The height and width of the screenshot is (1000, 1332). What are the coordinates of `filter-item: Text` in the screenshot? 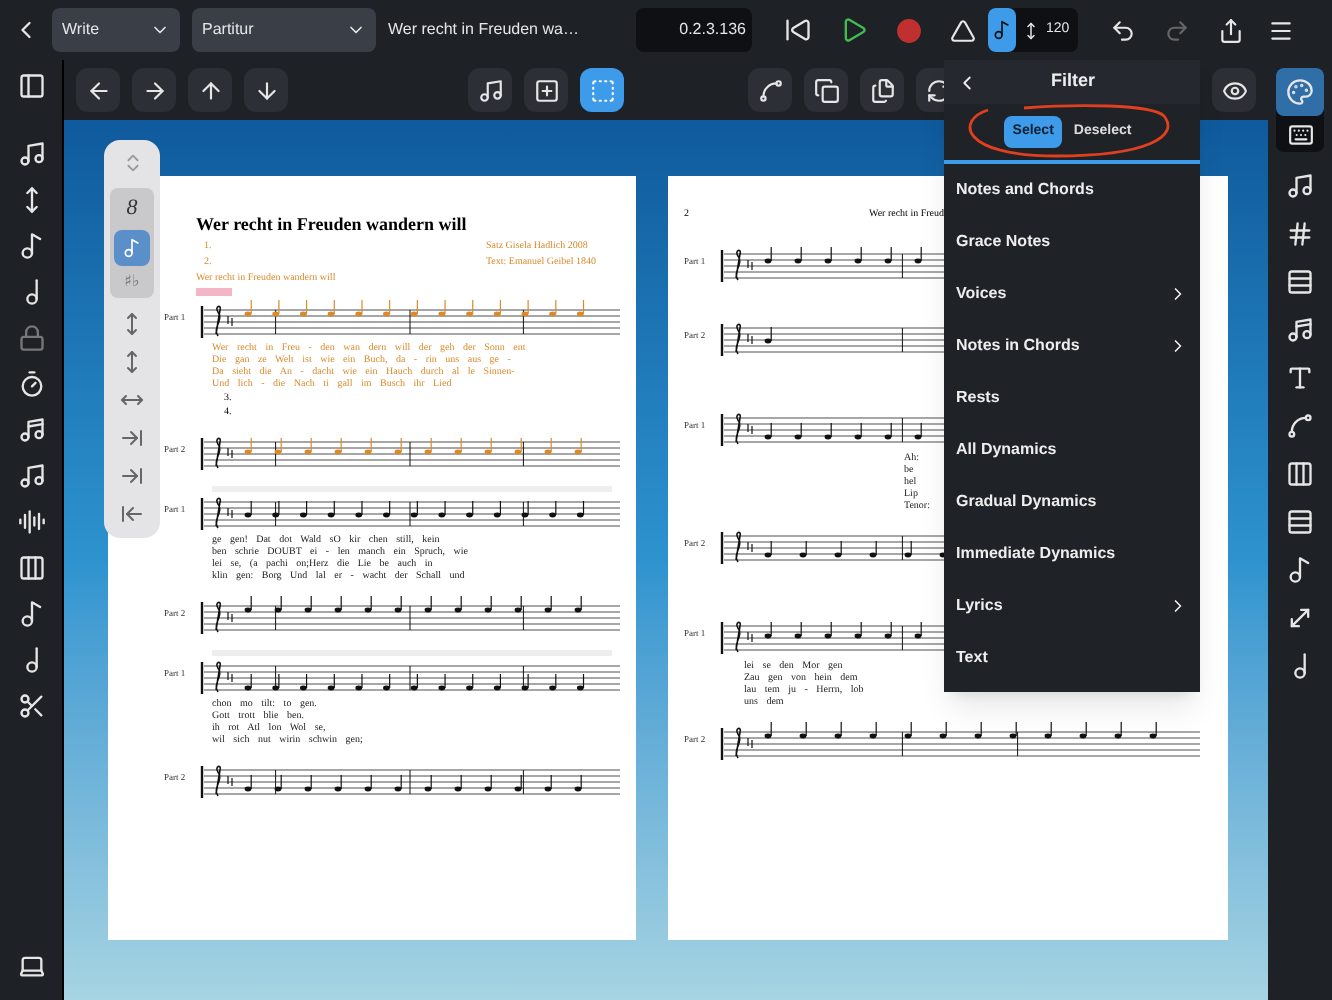 It's located at (1072, 658).